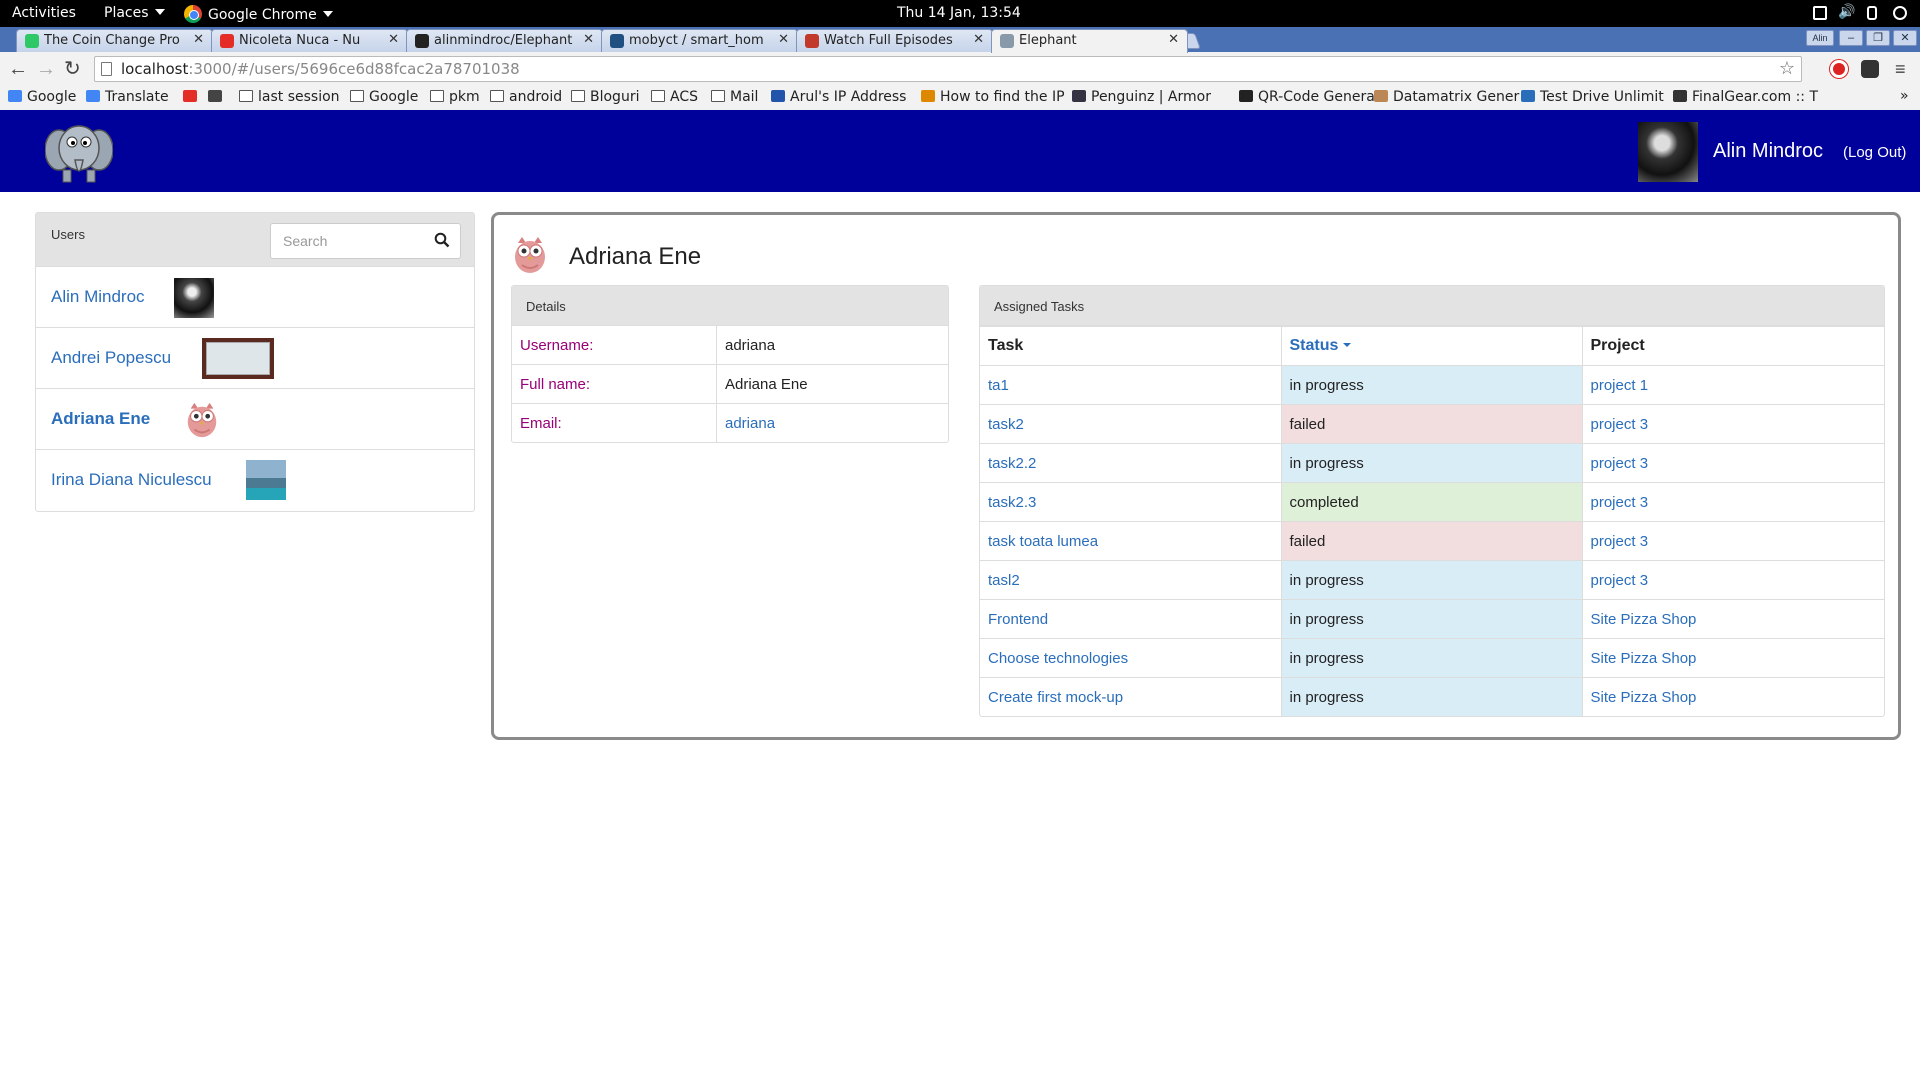  What do you see at coordinates (1820, 13) in the screenshot?
I see `workspace-icon` at bounding box center [1820, 13].